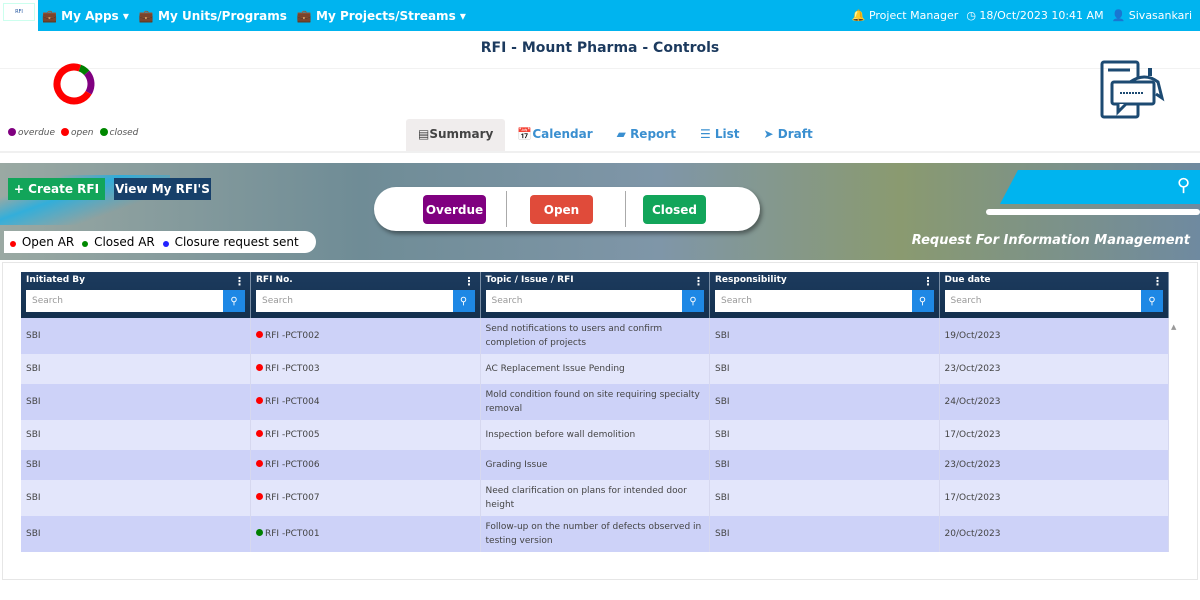 The width and height of the screenshot is (1200, 600). Describe the element at coordinates (365, 435) in the screenshot. I see `cell-rfi-no: RFI -PCT005` at that location.